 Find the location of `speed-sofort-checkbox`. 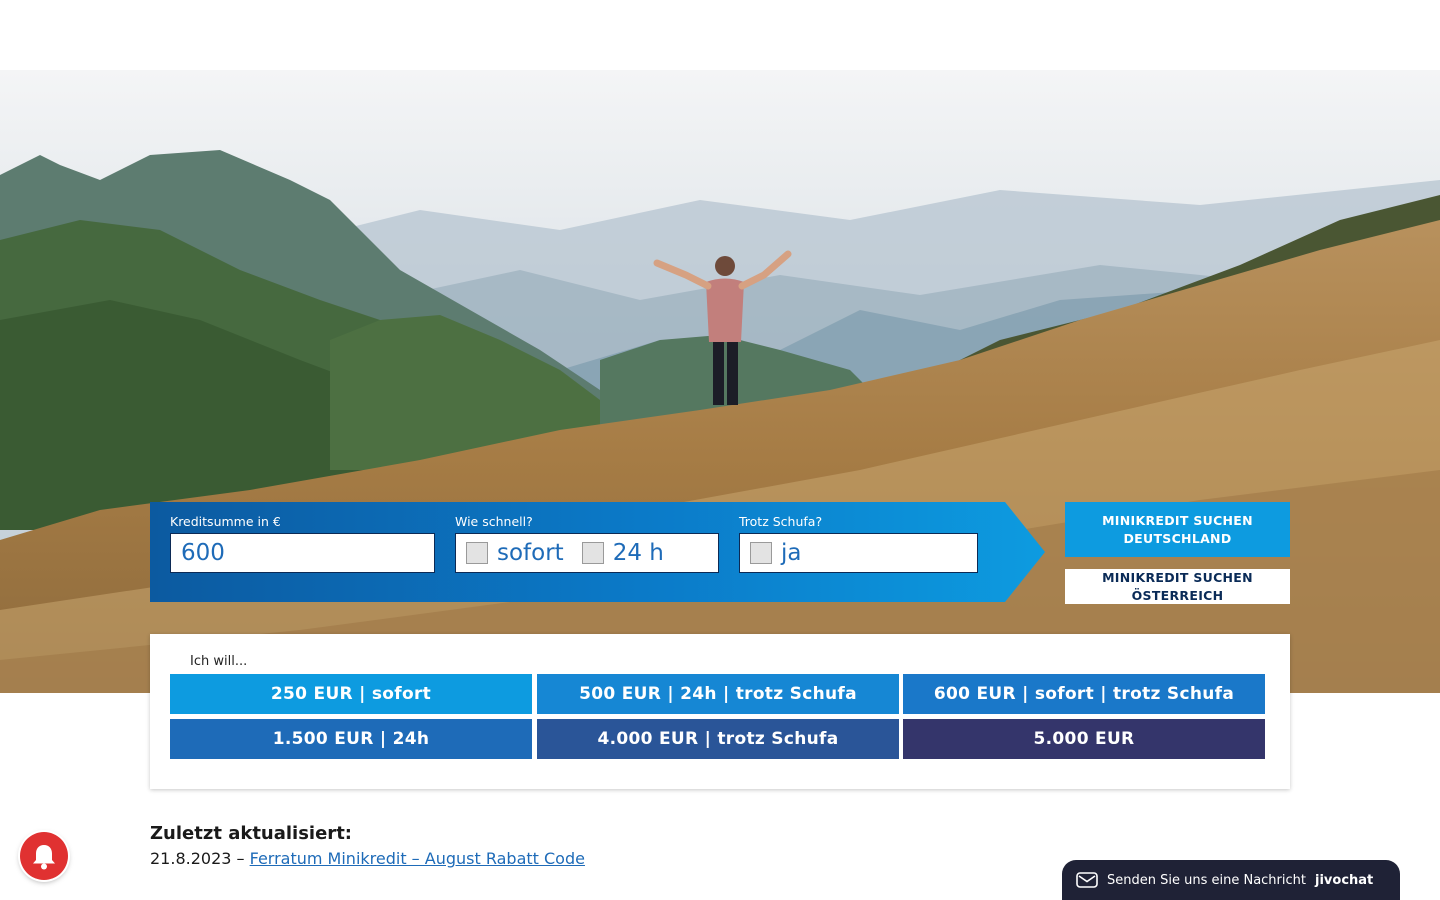

speed-sofort-checkbox is located at coordinates (477, 553).